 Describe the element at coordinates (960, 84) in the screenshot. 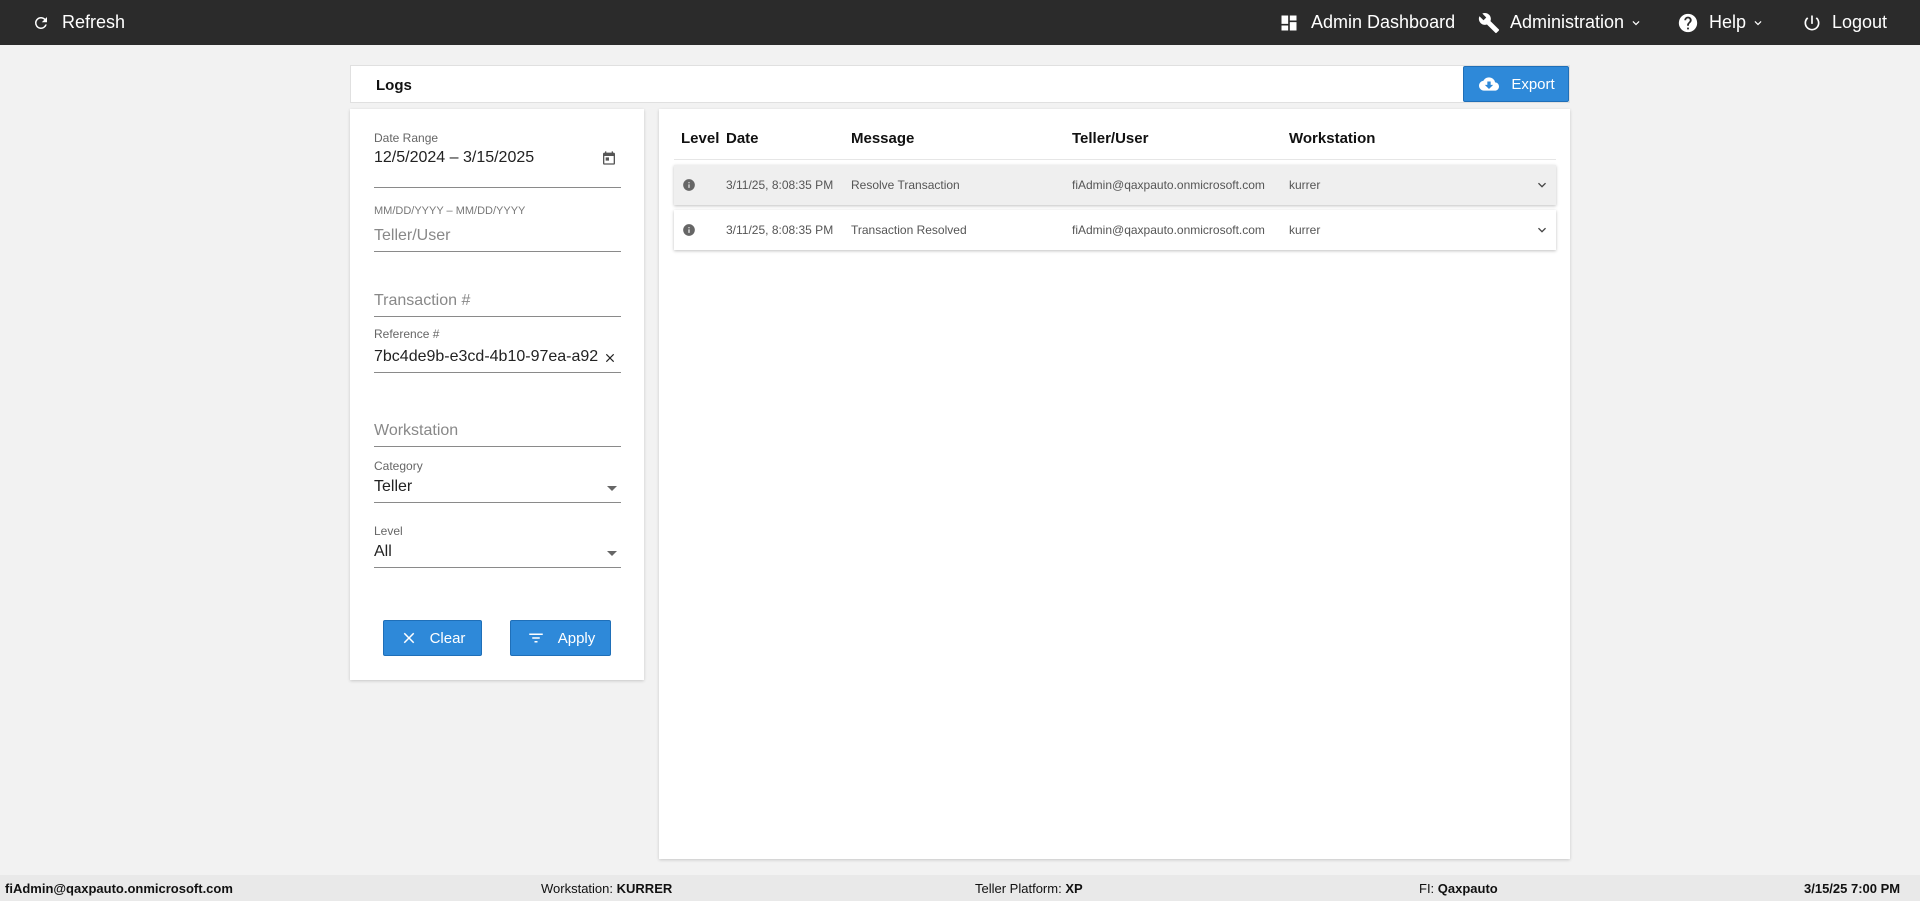

I see `page-header: Logs` at that location.